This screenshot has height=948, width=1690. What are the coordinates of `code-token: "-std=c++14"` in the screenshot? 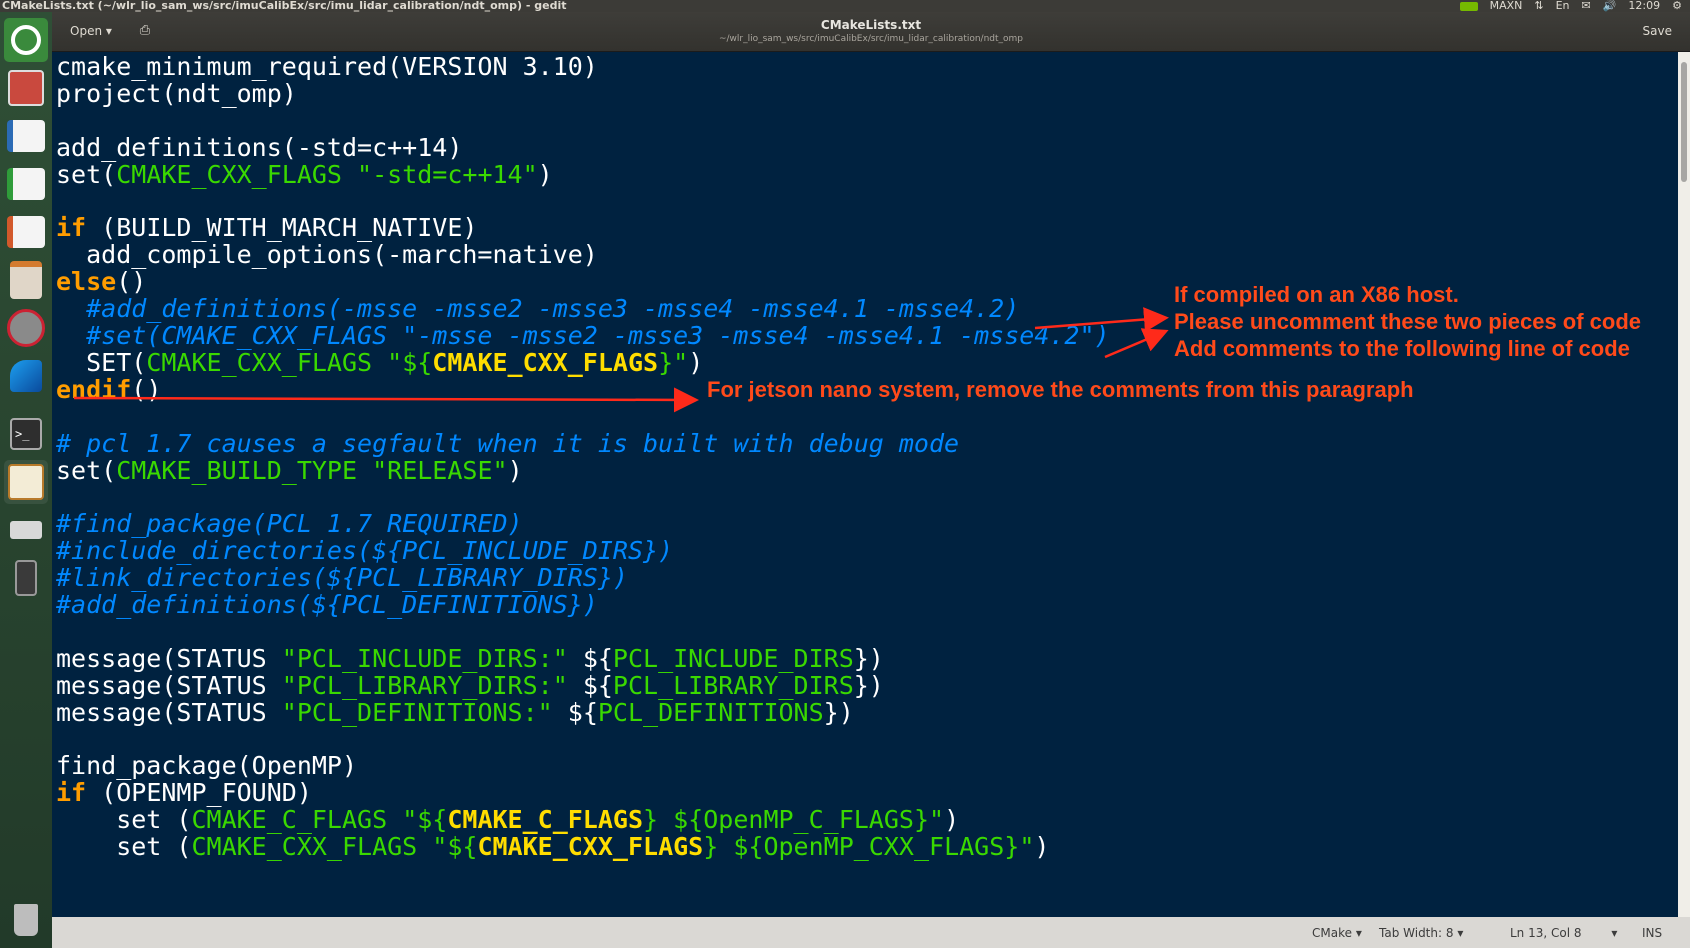 It's located at (447, 174).